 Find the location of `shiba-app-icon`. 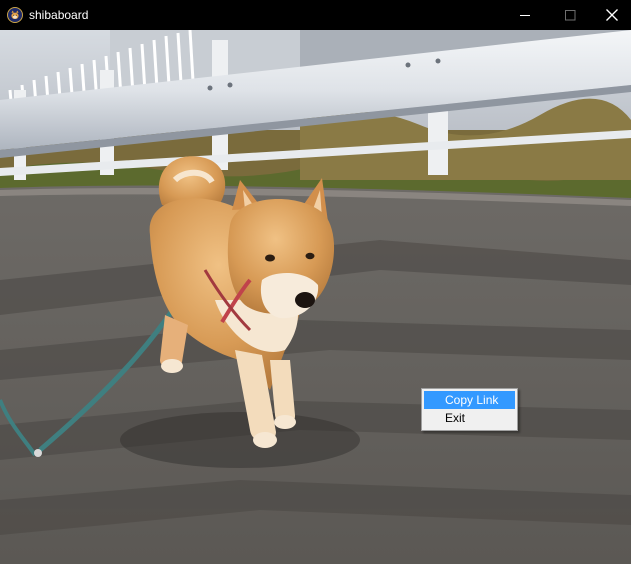

shiba-app-icon is located at coordinates (15, 15).